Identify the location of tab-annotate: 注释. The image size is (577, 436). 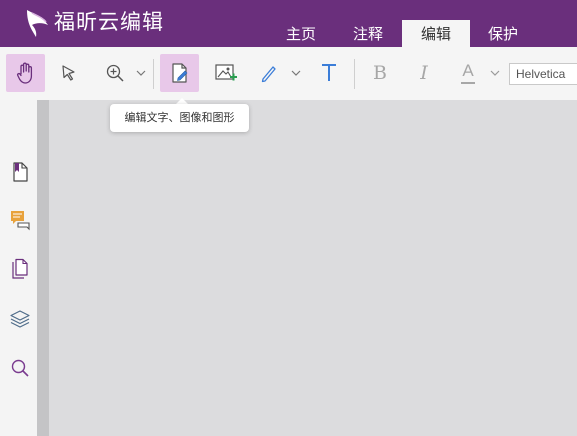
(368, 33).